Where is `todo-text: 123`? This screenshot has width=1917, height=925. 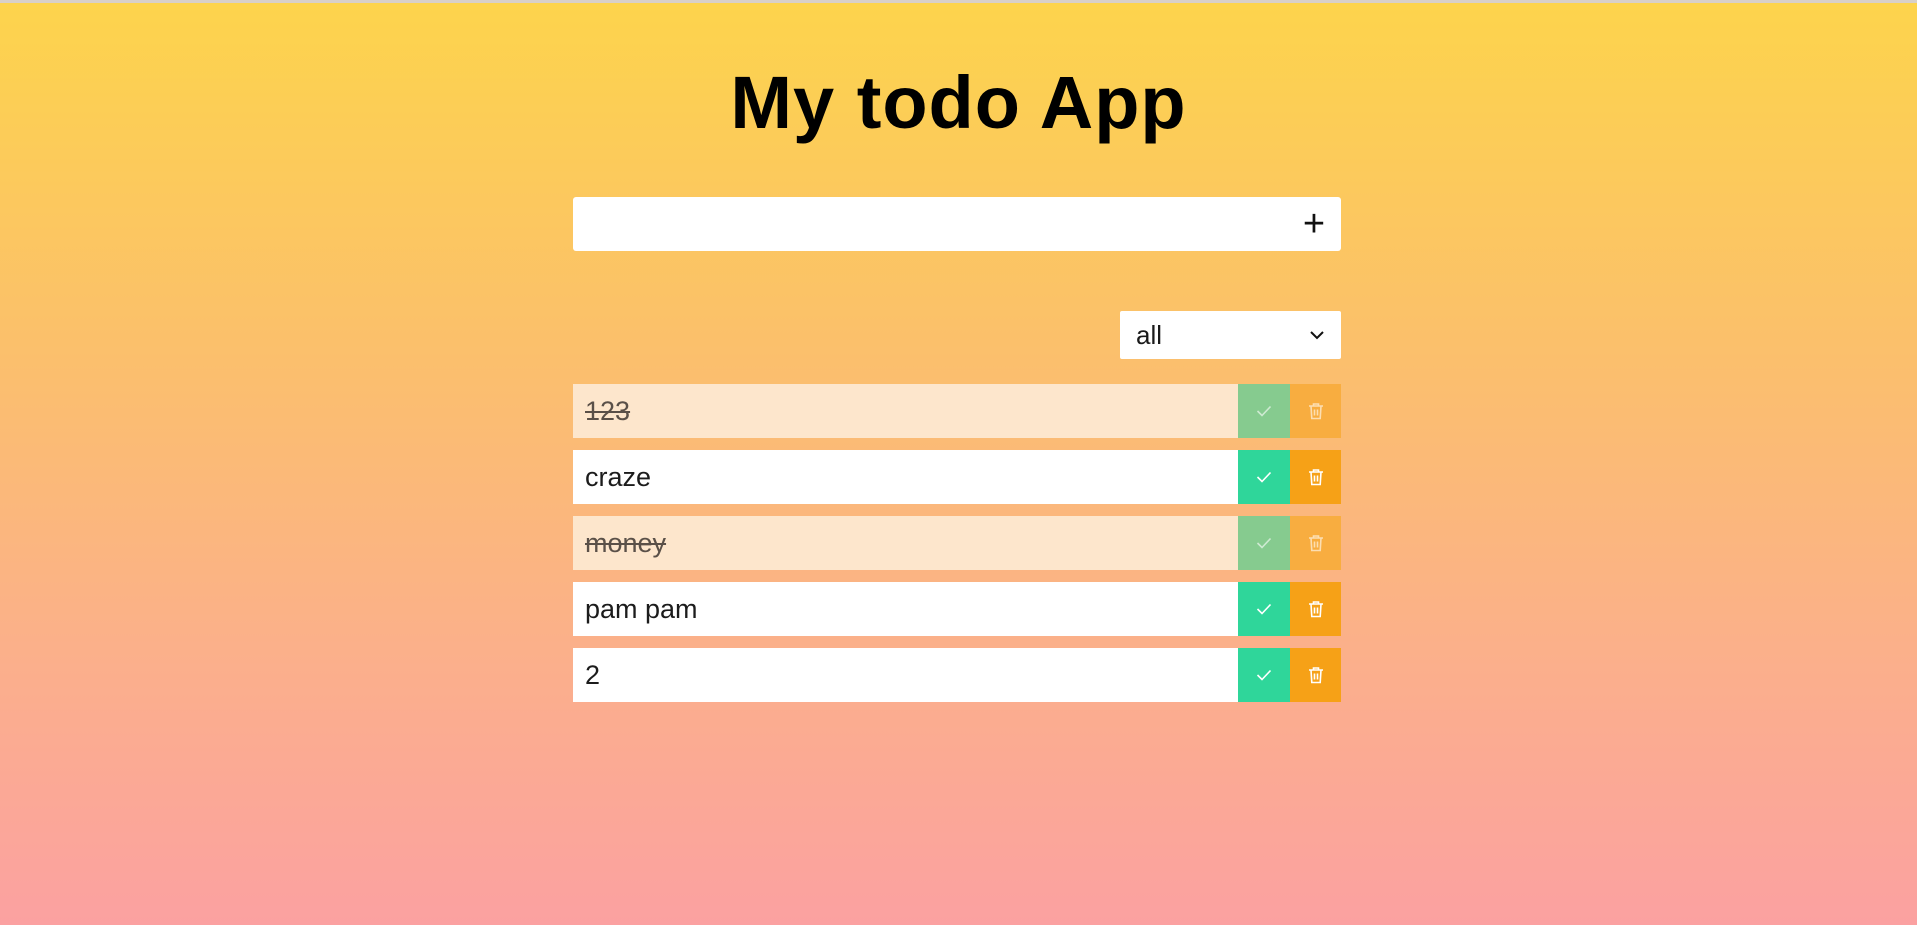 todo-text: 123 is located at coordinates (905, 411).